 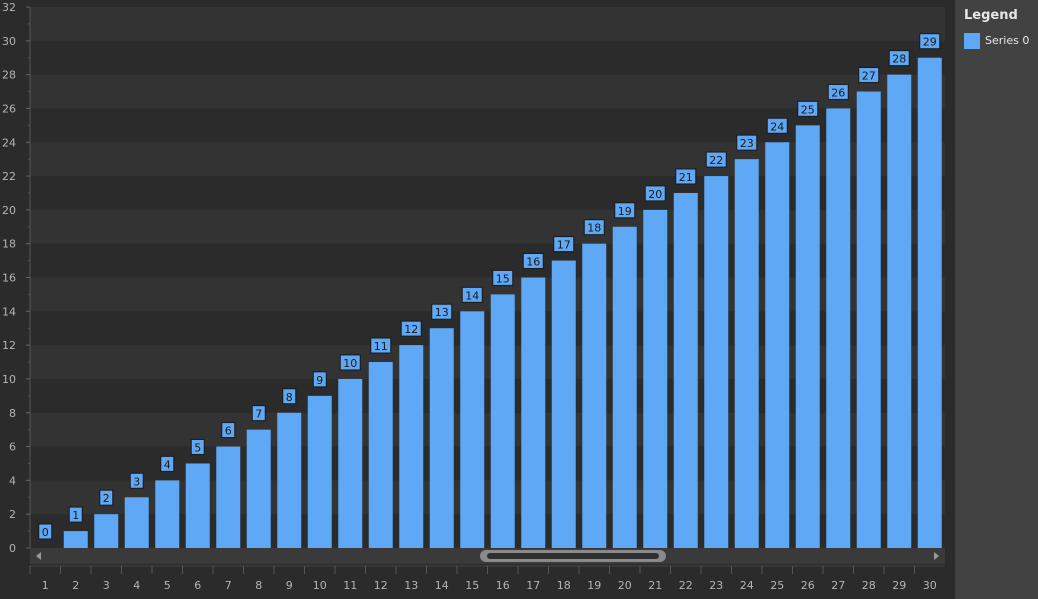 I want to click on data-label: 3, so click(x=136, y=481).